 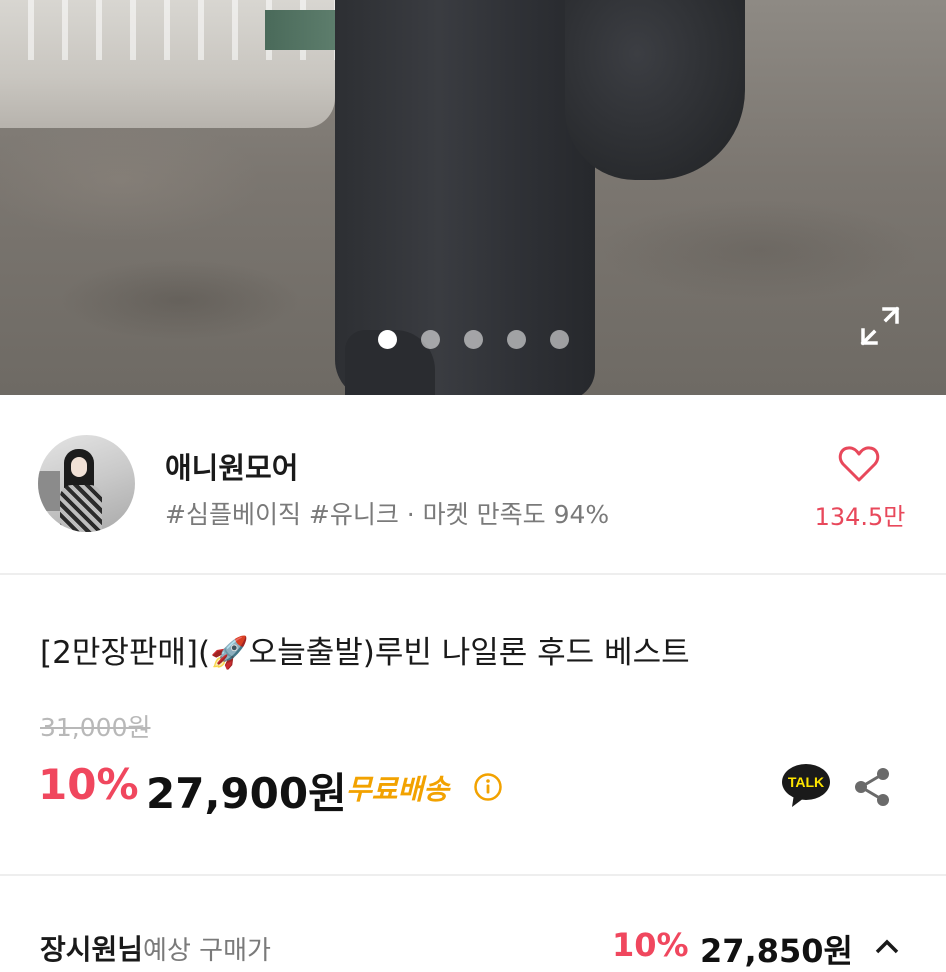 I want to click on free-shipping-label: 무료배송, so click(x=398, y=789).